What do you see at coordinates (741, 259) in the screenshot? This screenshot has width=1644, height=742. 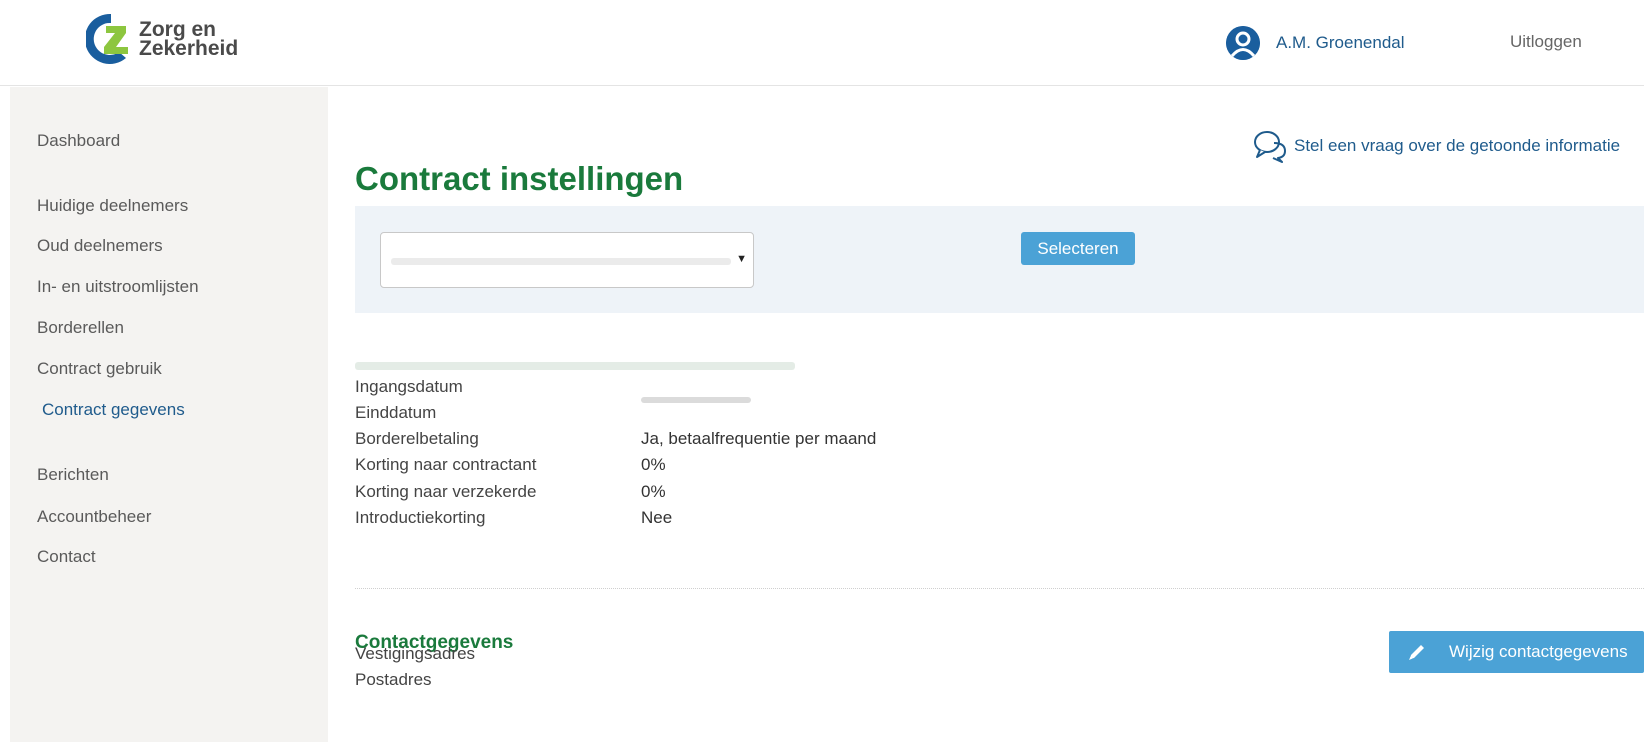 I see `triangle-down-icon: ▼` at bounding box center [741, 259].